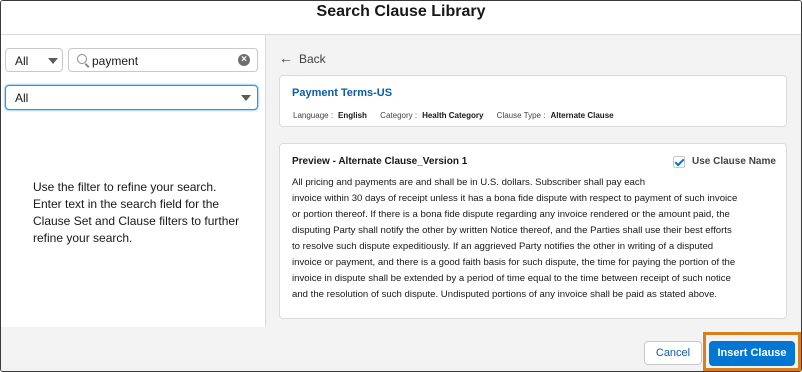  I want to click on back-label: Back, so click(312, 59).